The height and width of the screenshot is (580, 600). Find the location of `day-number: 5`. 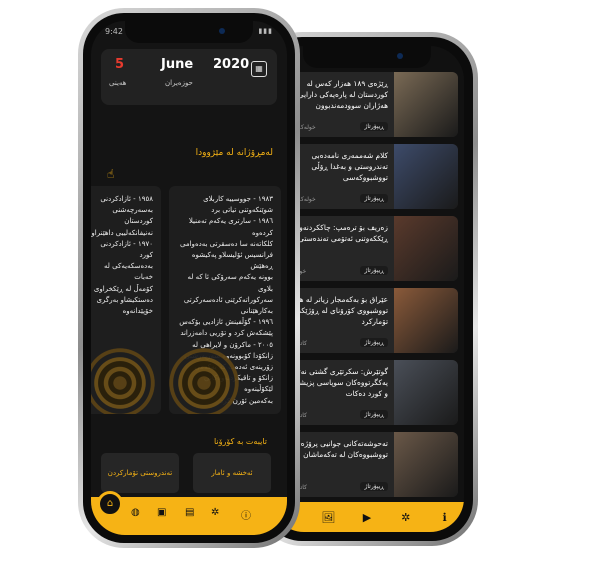

day-number: 5 is located at coordinates (120, 64).